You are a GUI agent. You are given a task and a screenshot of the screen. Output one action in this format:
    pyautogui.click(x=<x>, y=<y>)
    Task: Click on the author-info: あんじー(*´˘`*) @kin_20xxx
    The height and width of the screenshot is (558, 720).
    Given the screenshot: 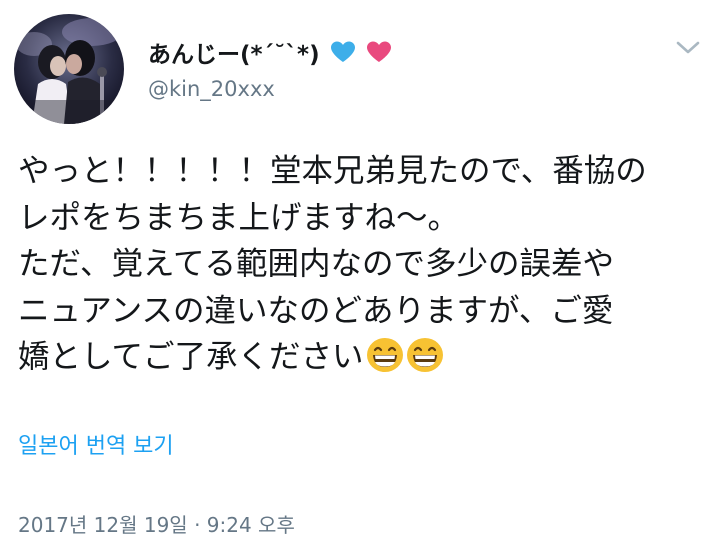 What is the action you would take?
    pyautogui.click(x=270, y=71)
    